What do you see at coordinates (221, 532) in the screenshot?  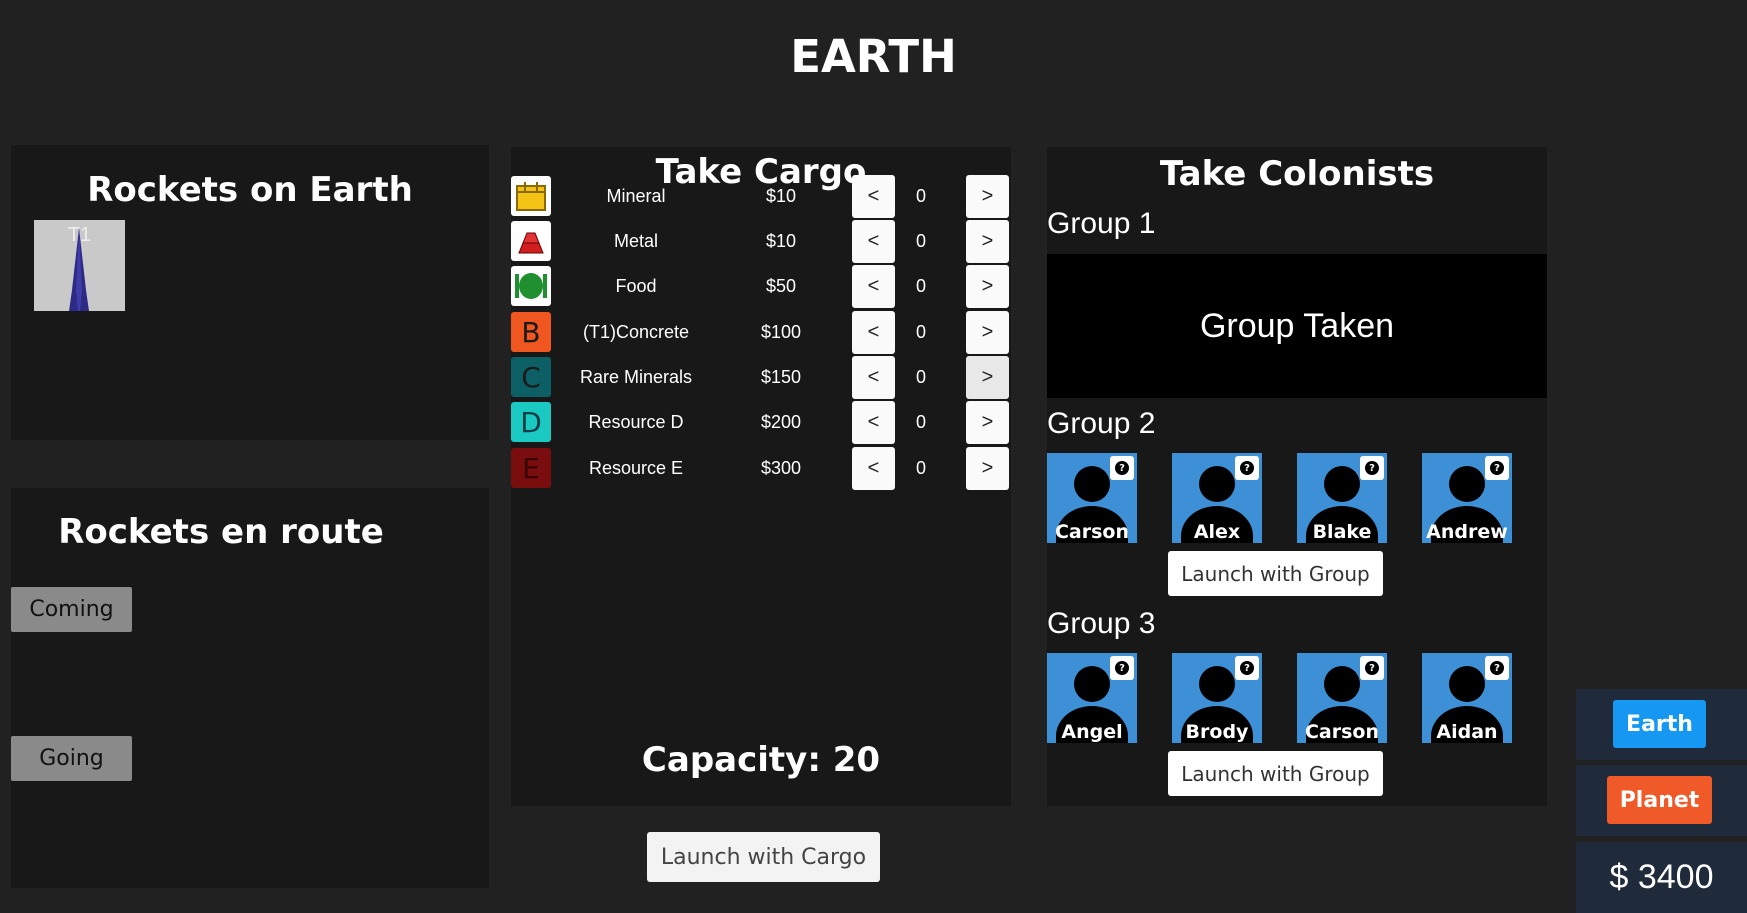 I see `rockets-en-route-heading: Rockets en route` at bounding box center [221, 532].